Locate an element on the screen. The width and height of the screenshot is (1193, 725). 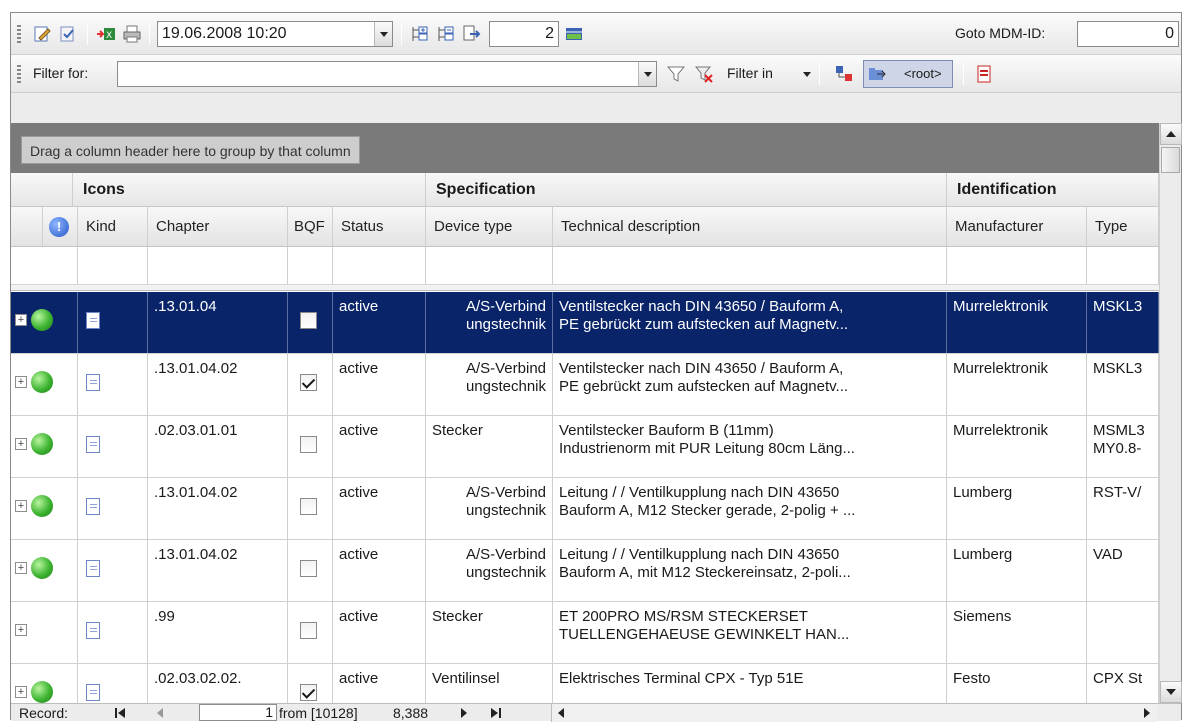
header-technical-description: Technical description is located at coordinates (750, 226).